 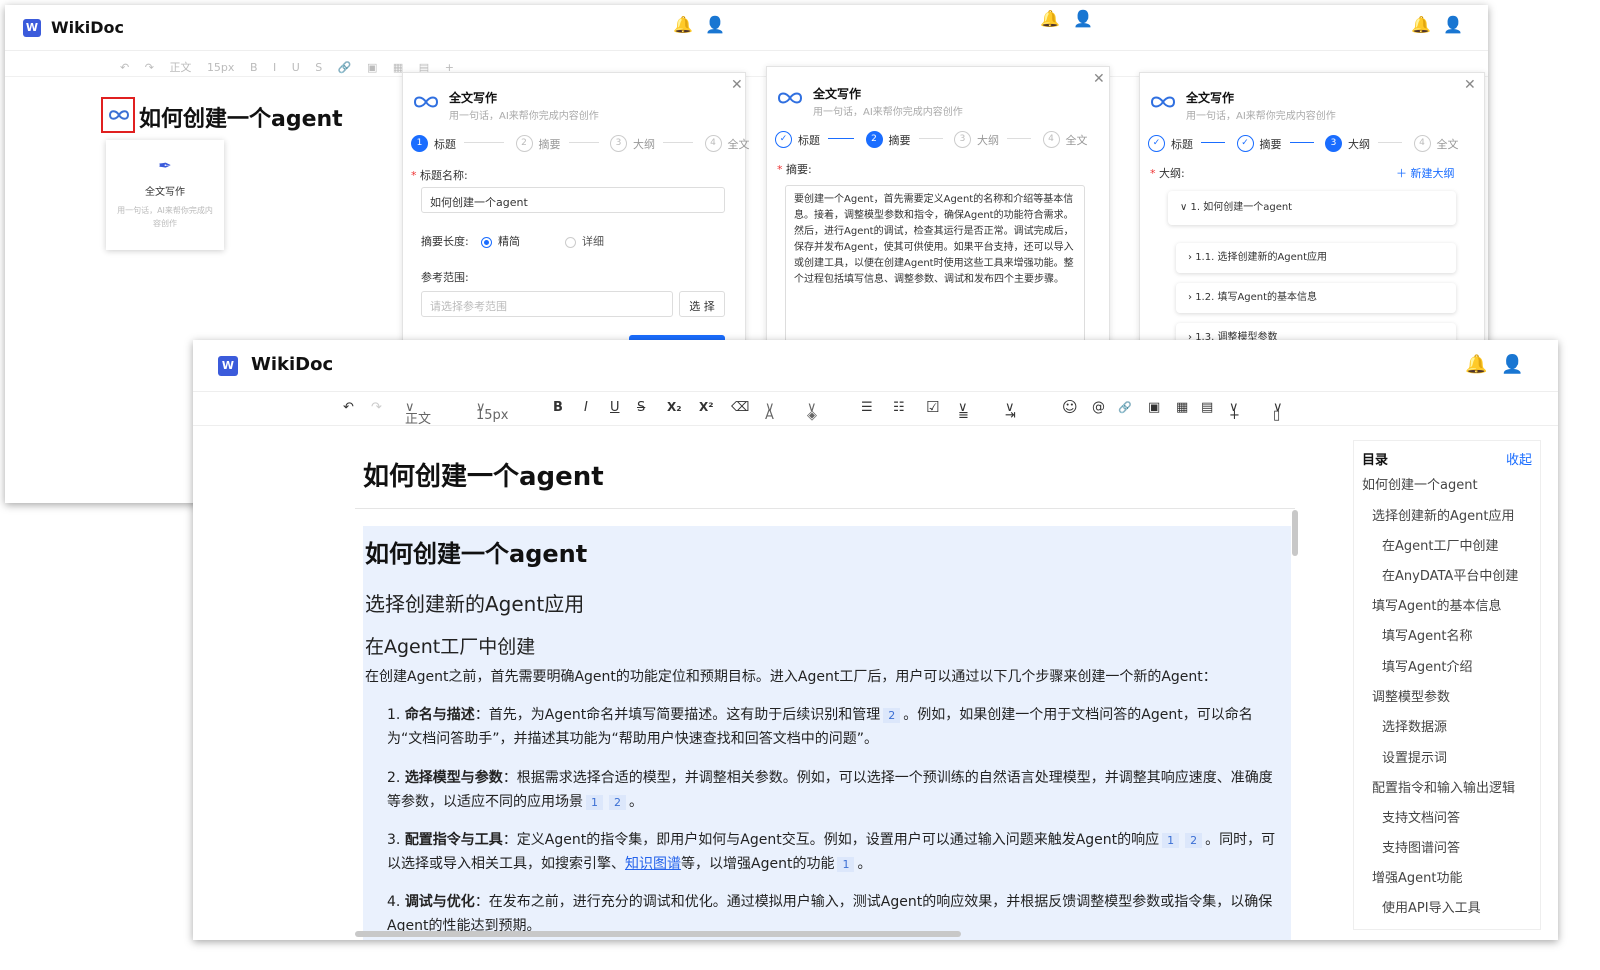 I want to click on emoji-icon: ☺, so click(x=1070, y=407).